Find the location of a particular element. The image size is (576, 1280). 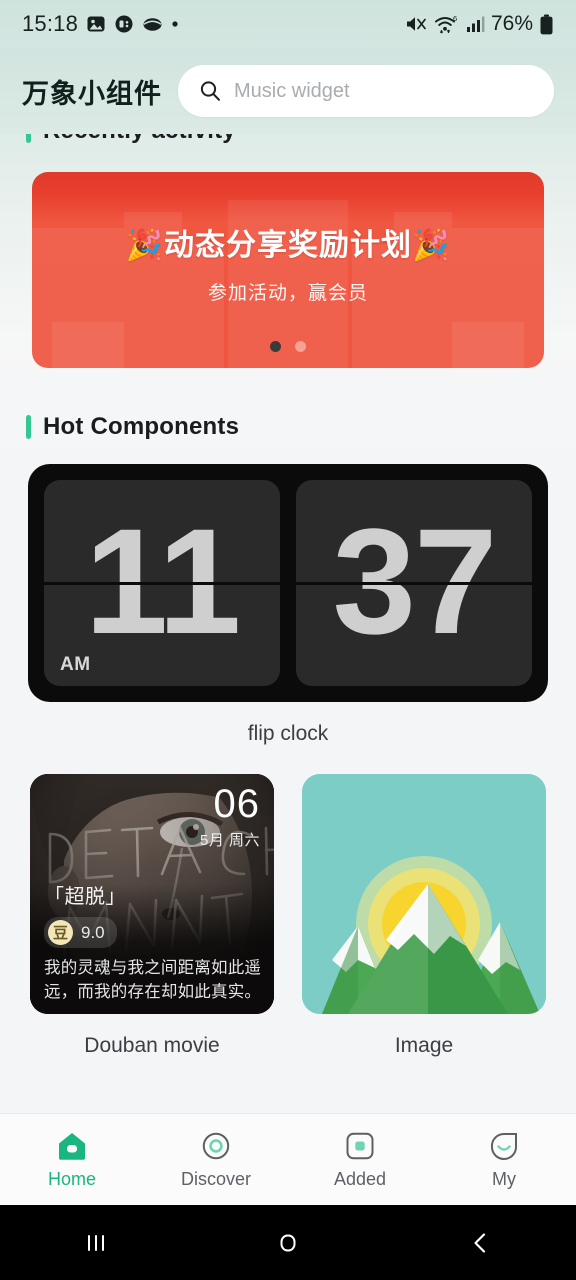

promo-banner: 🎉动态分享奖励计划🎉 参加活动，赢会员 is located at coordinates (288, 270).